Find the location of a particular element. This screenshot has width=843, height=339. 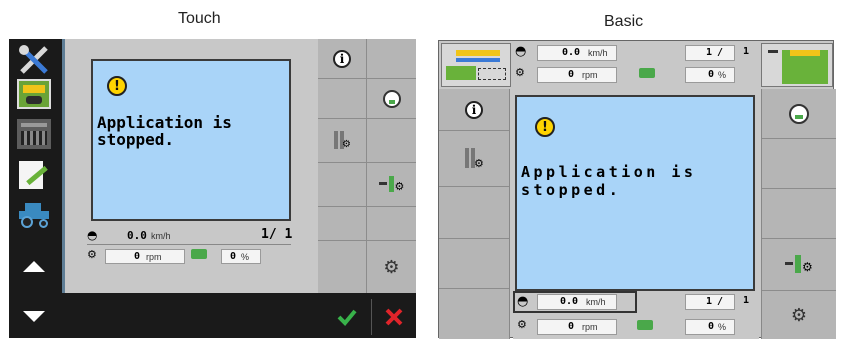

section-map-icon is located at coordinates (797, 65).